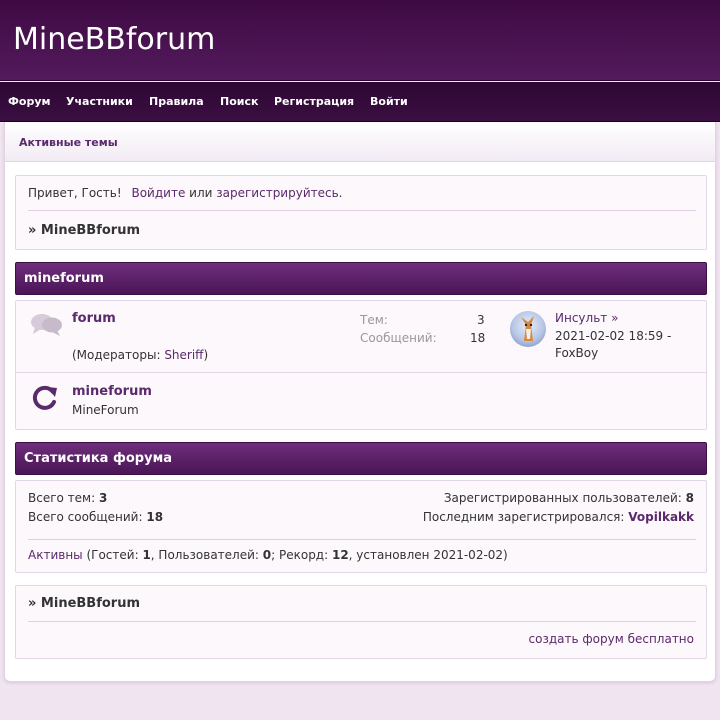 The image size is (720, 720). I want to click on record-suffix: , установлен 2021-02-02), so click(428, 555).